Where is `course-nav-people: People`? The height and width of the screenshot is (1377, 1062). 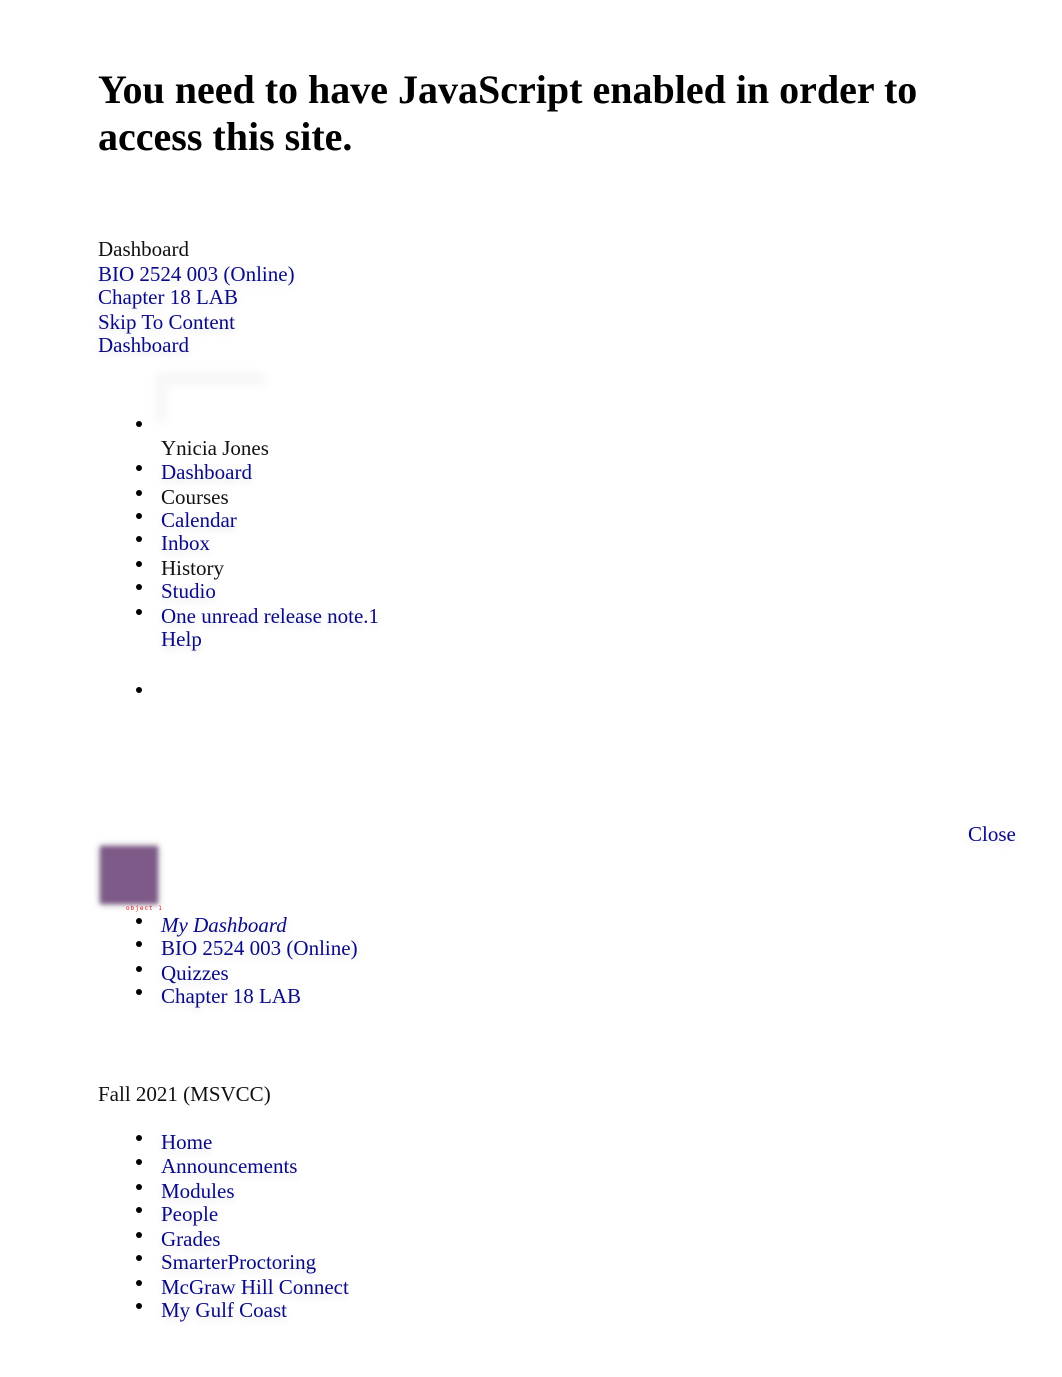 course-nav-people: People is located at coordinates (189, 1214).